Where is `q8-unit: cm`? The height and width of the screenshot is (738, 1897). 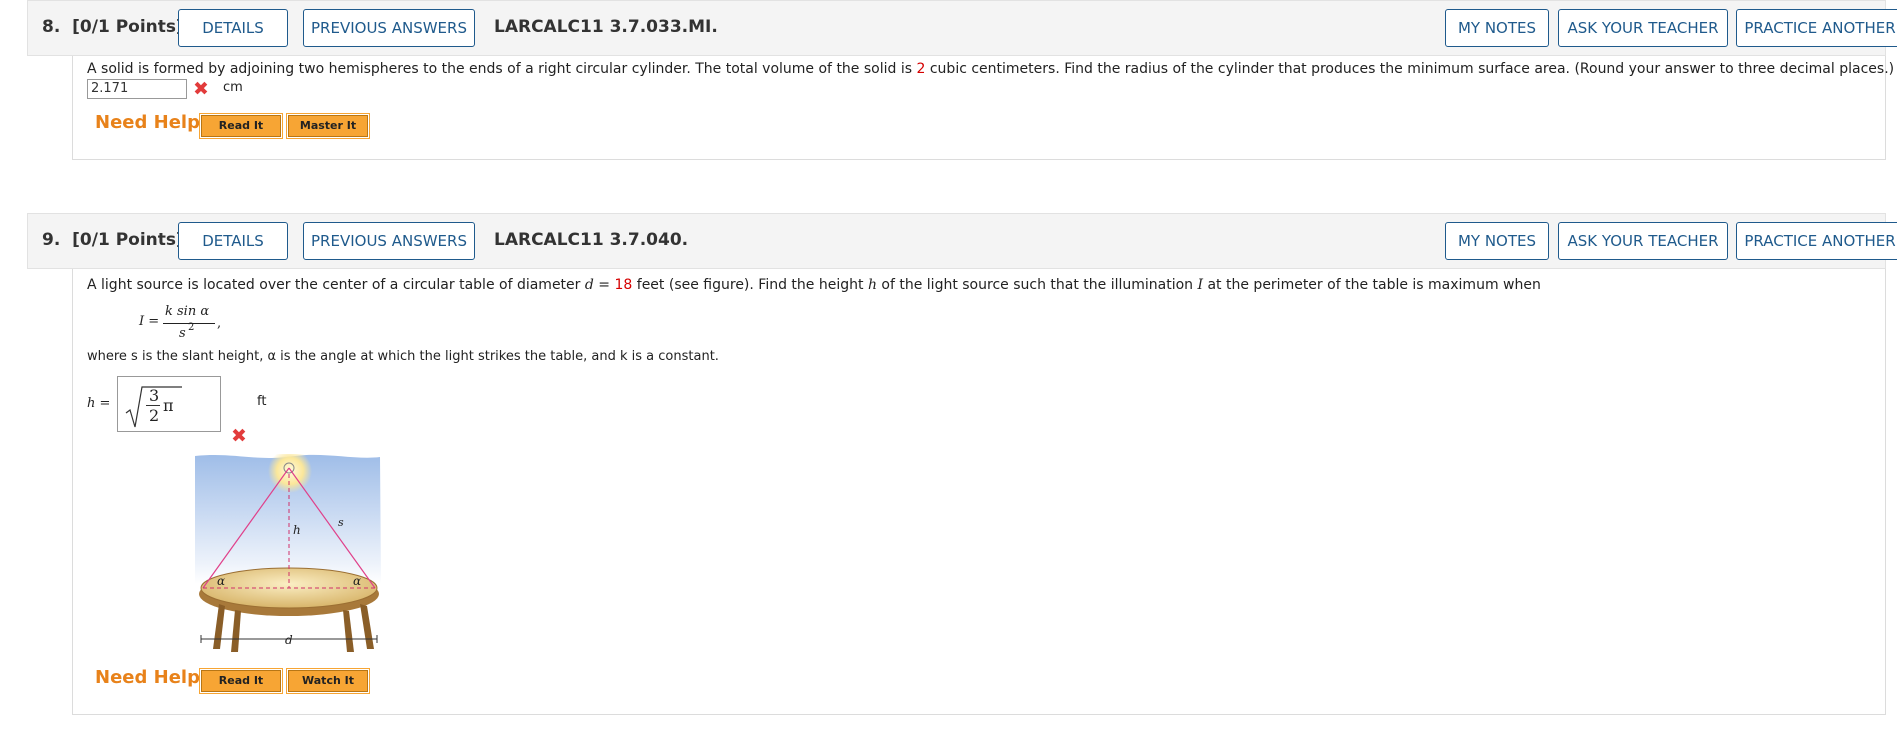 q8-unit: cm is located at coordinates (233, 87).